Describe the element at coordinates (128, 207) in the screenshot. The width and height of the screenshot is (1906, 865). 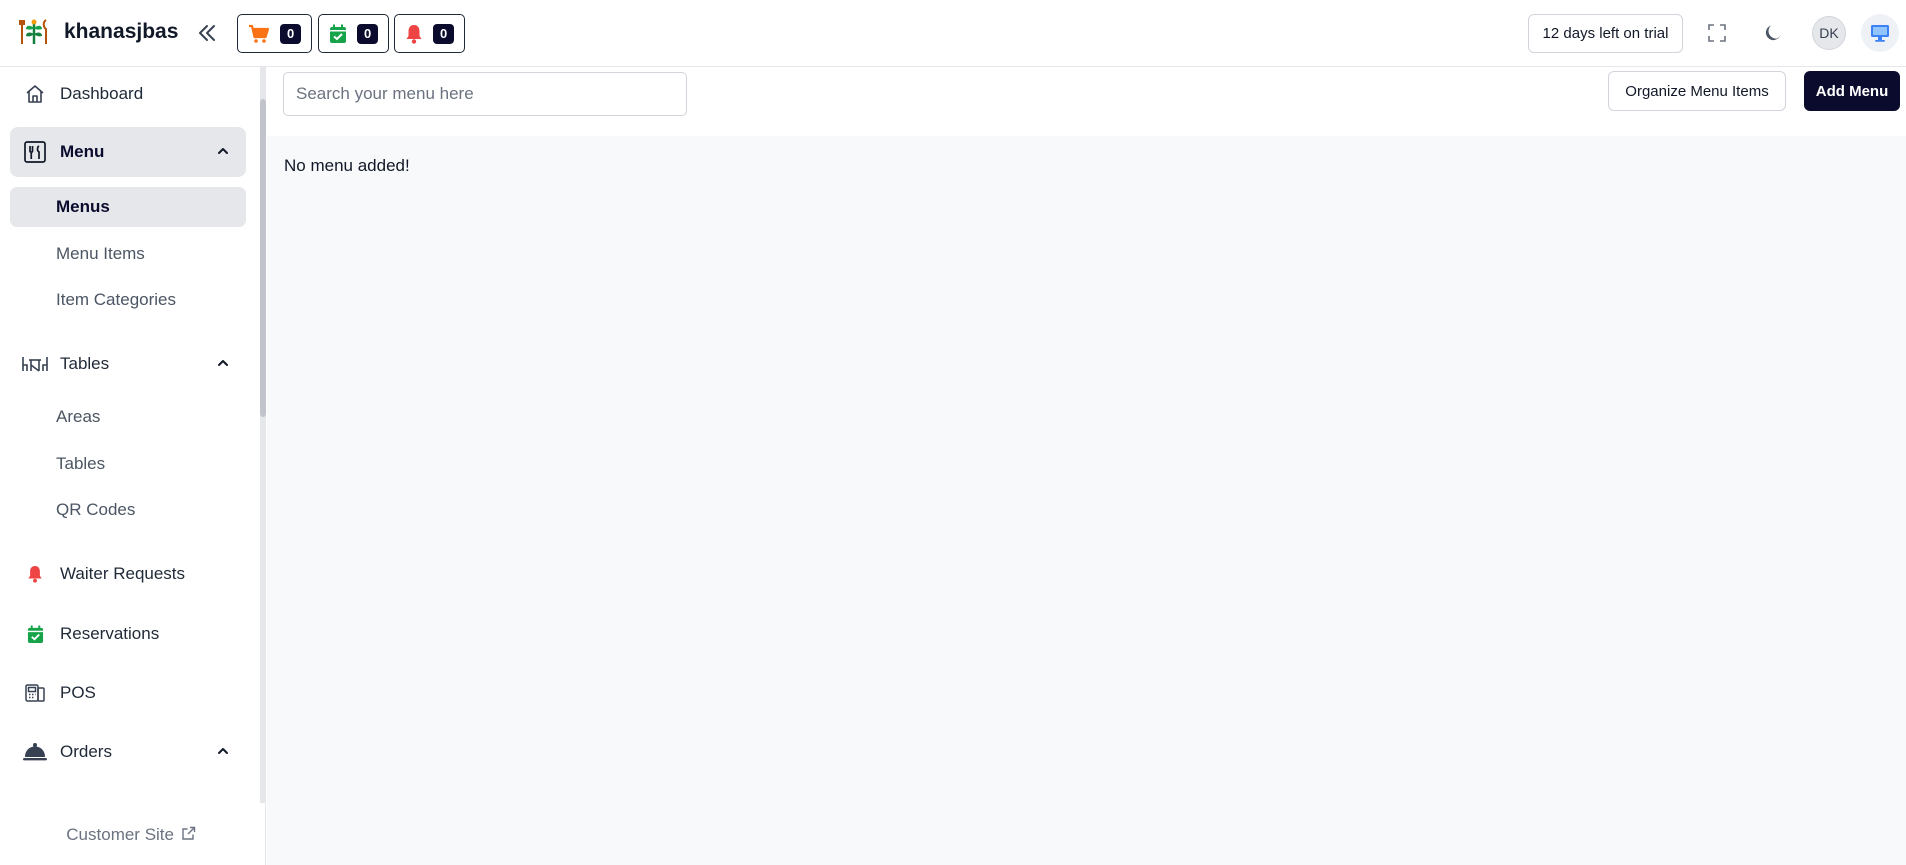
I see `sidebar-subitem-menus: Menus` at that location.